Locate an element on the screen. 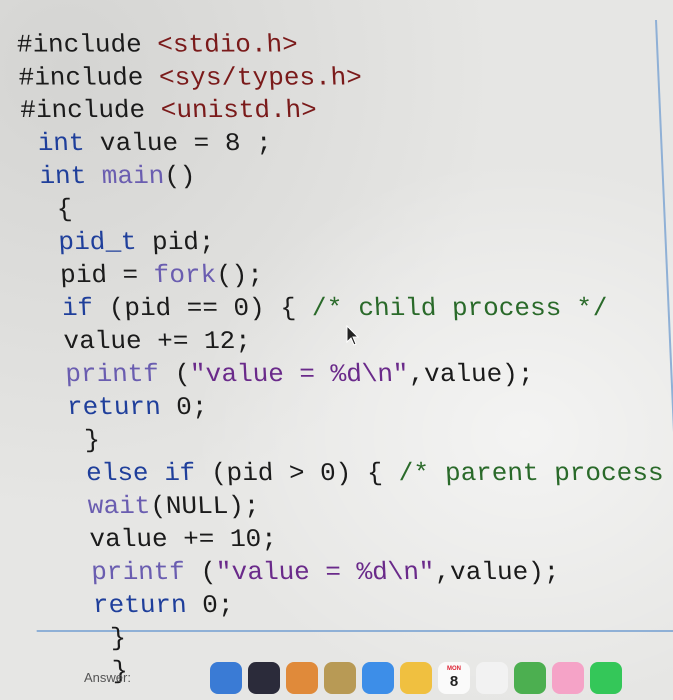 This screenshot has width=673, height=700. code-line: #include <unistd.h> is located at coordinates (168, 110).